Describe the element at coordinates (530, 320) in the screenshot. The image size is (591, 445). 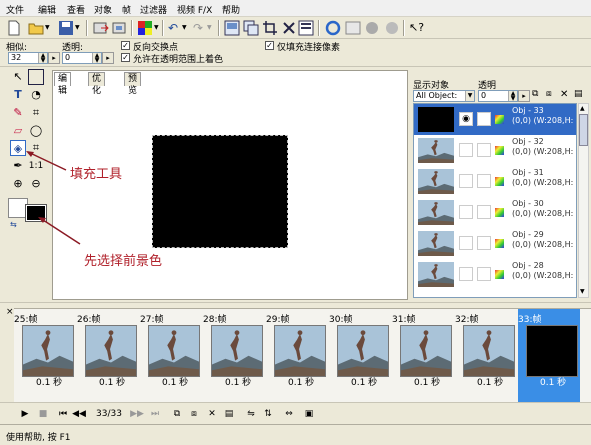
I see `frame-label: 33:帧` at that location.